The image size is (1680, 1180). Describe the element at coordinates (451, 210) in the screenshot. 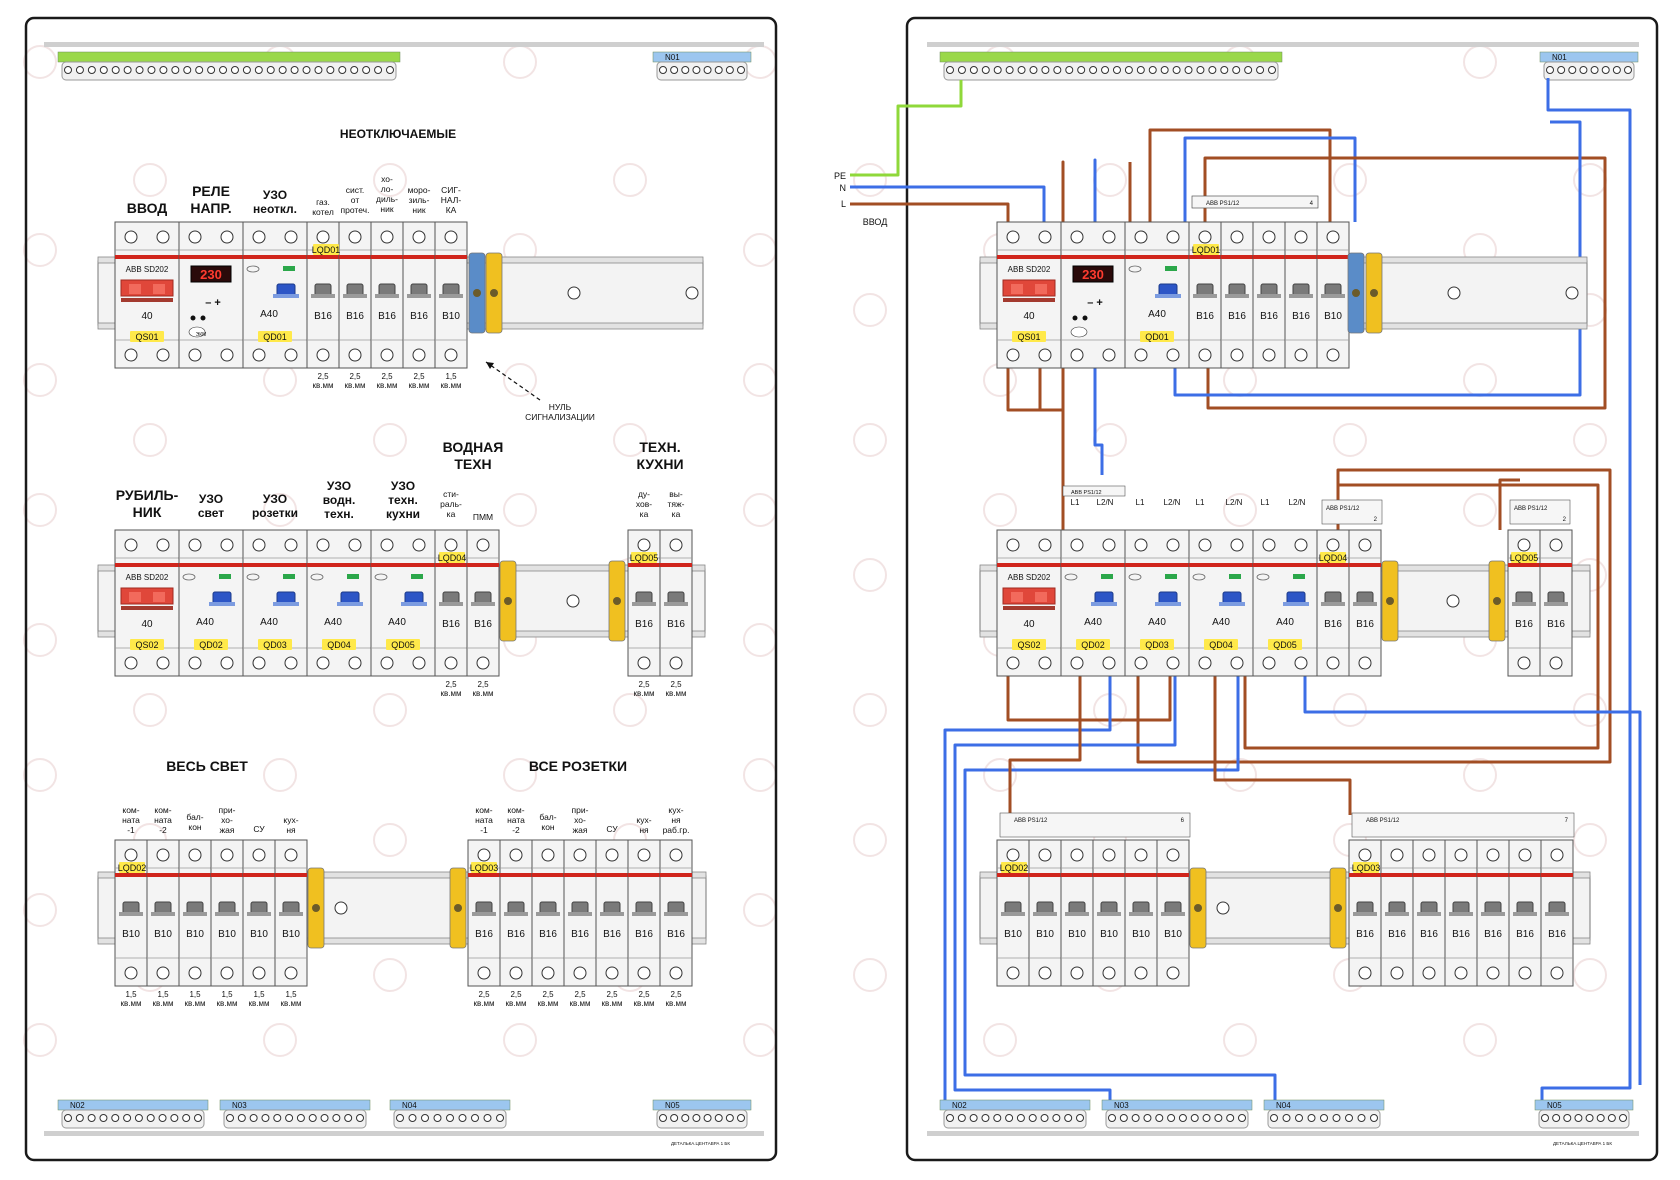

I see `label-line: КА` at that location.